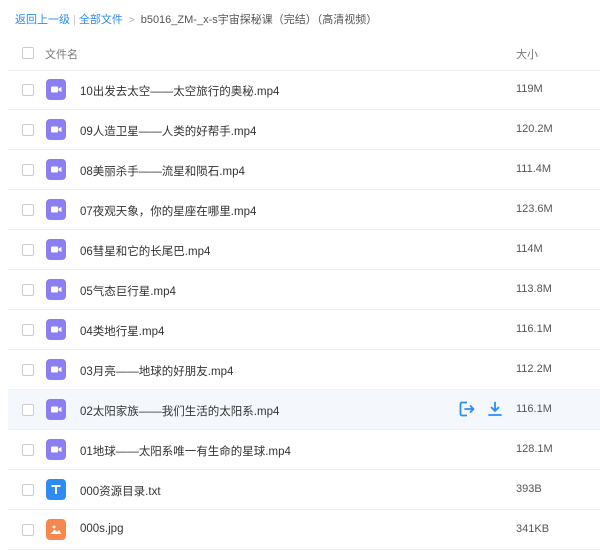 The height and width of the screenshot is (560, 600). I want to click on file-name: 000s.jpg, so click(101, 529).